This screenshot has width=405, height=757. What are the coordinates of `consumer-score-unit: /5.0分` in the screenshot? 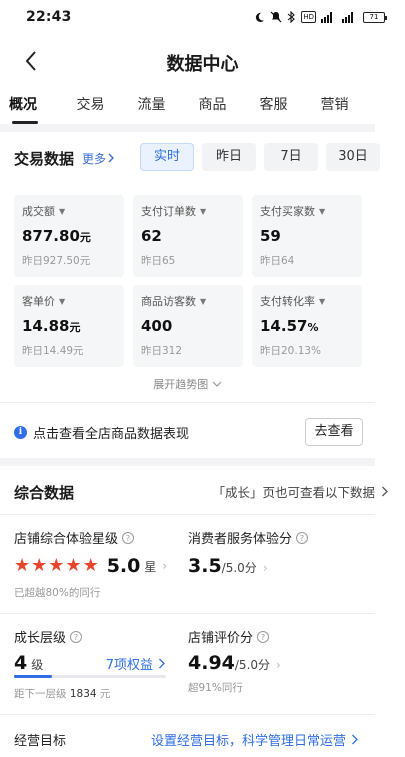 It's located at (239, 568).